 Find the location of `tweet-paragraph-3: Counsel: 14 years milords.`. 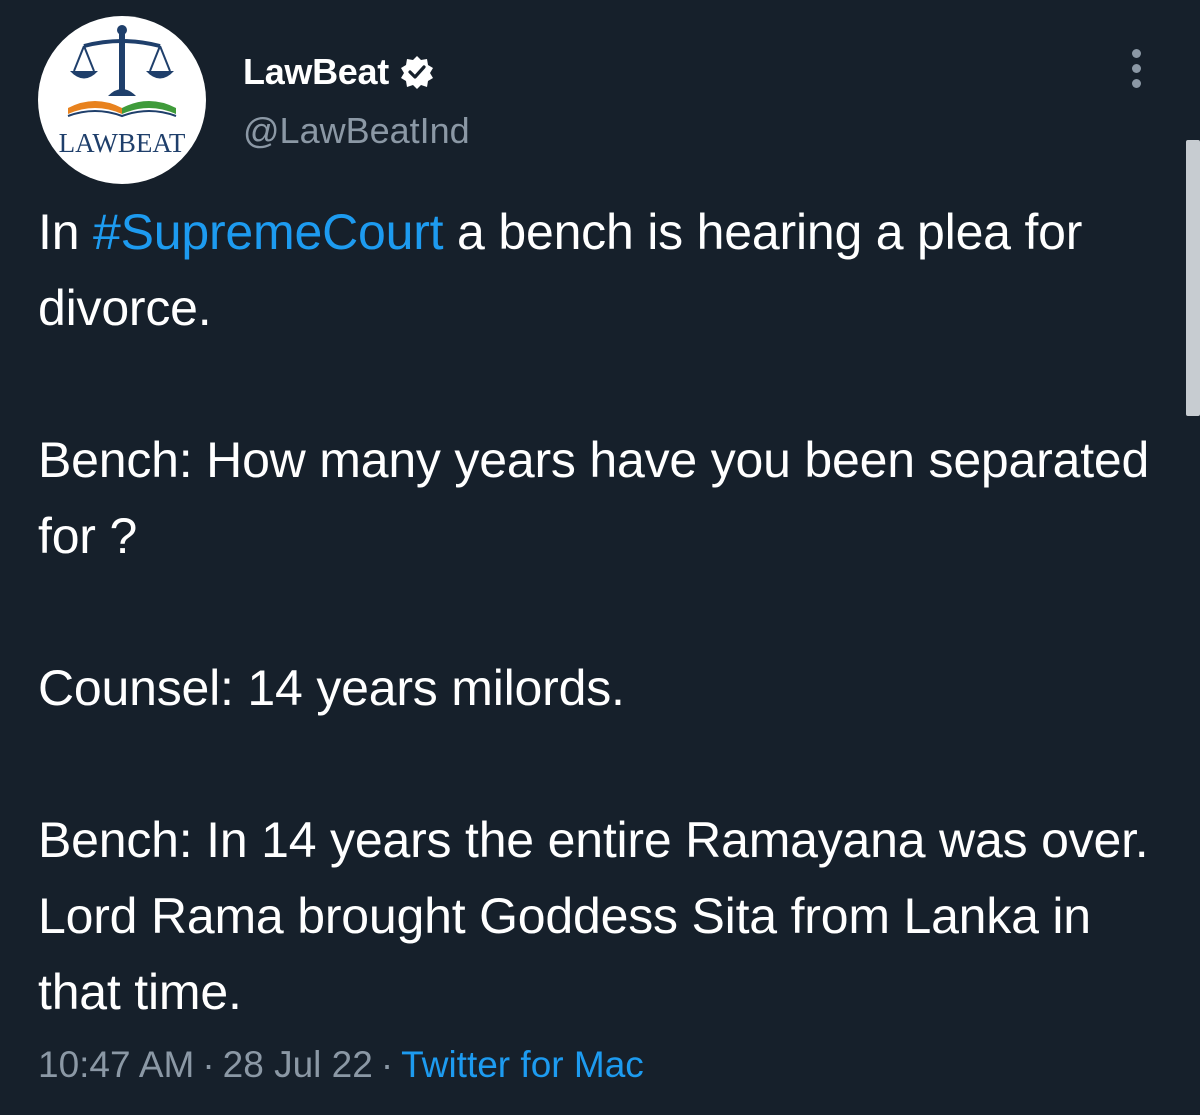

tweet-paragraph-3: Counsel: 14 years milords. is located at coordinates (331, 688).